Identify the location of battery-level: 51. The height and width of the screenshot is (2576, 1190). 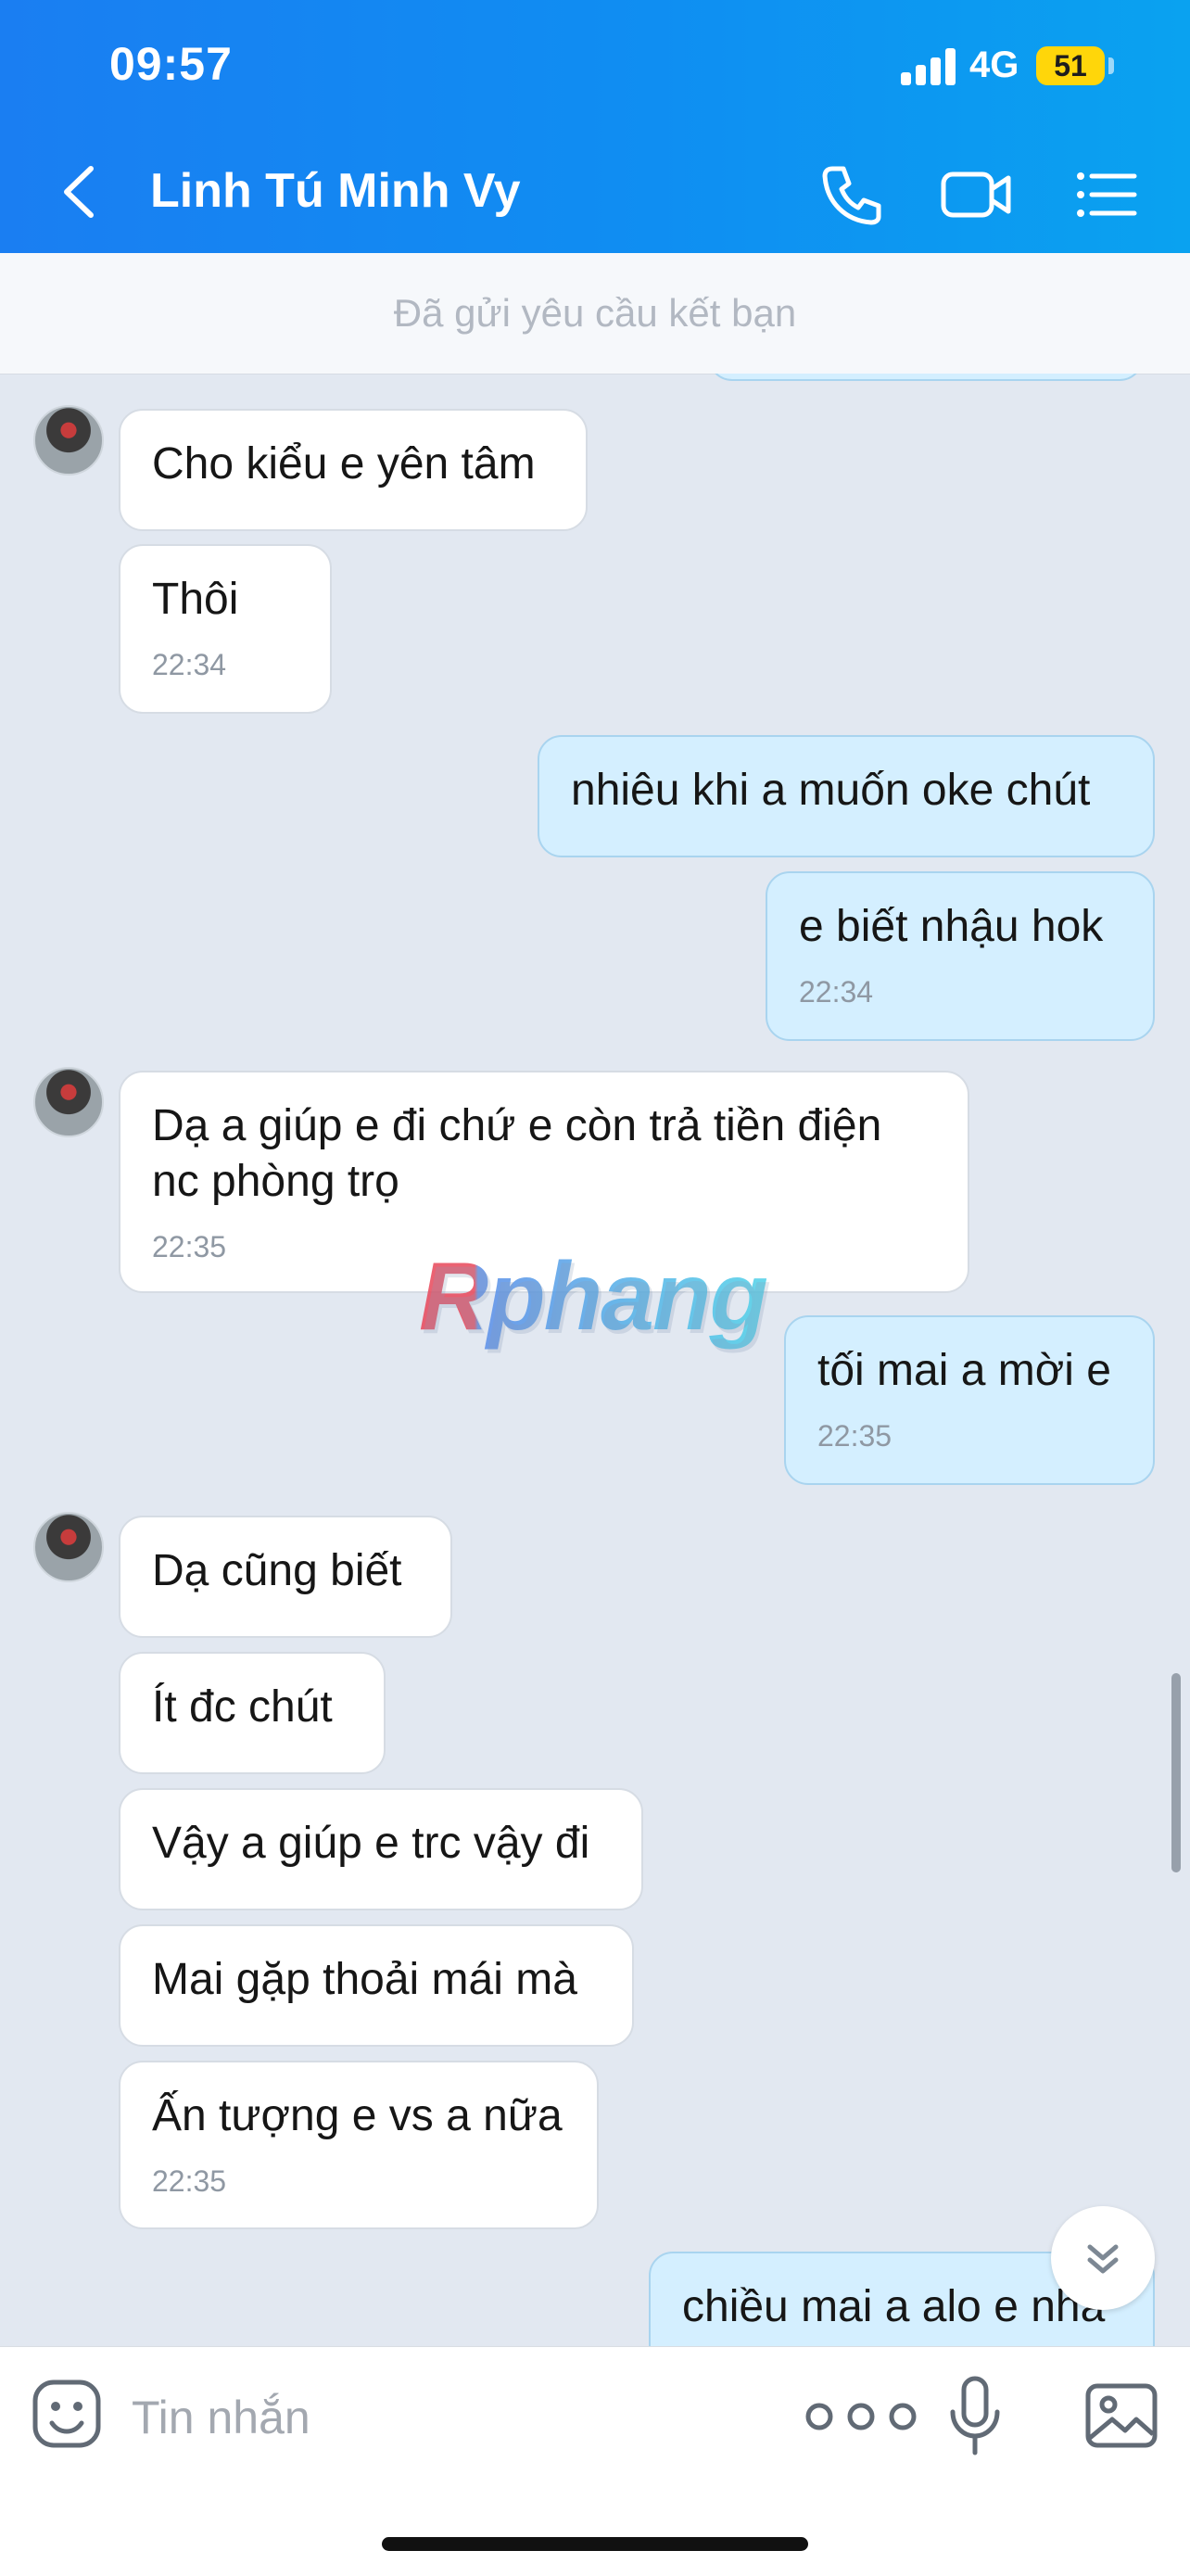
(1070, 65).